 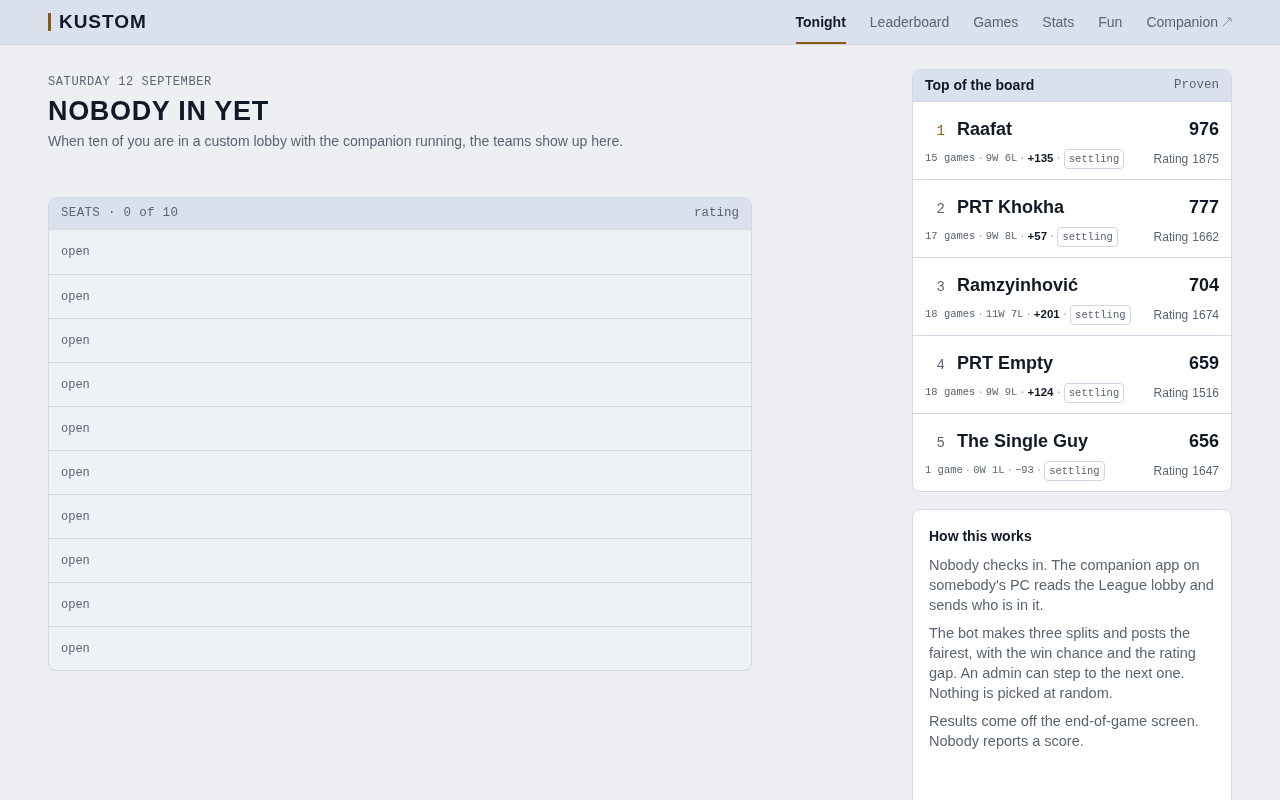 I want to click on rating-change: +124, so click(x=1040, y=393).